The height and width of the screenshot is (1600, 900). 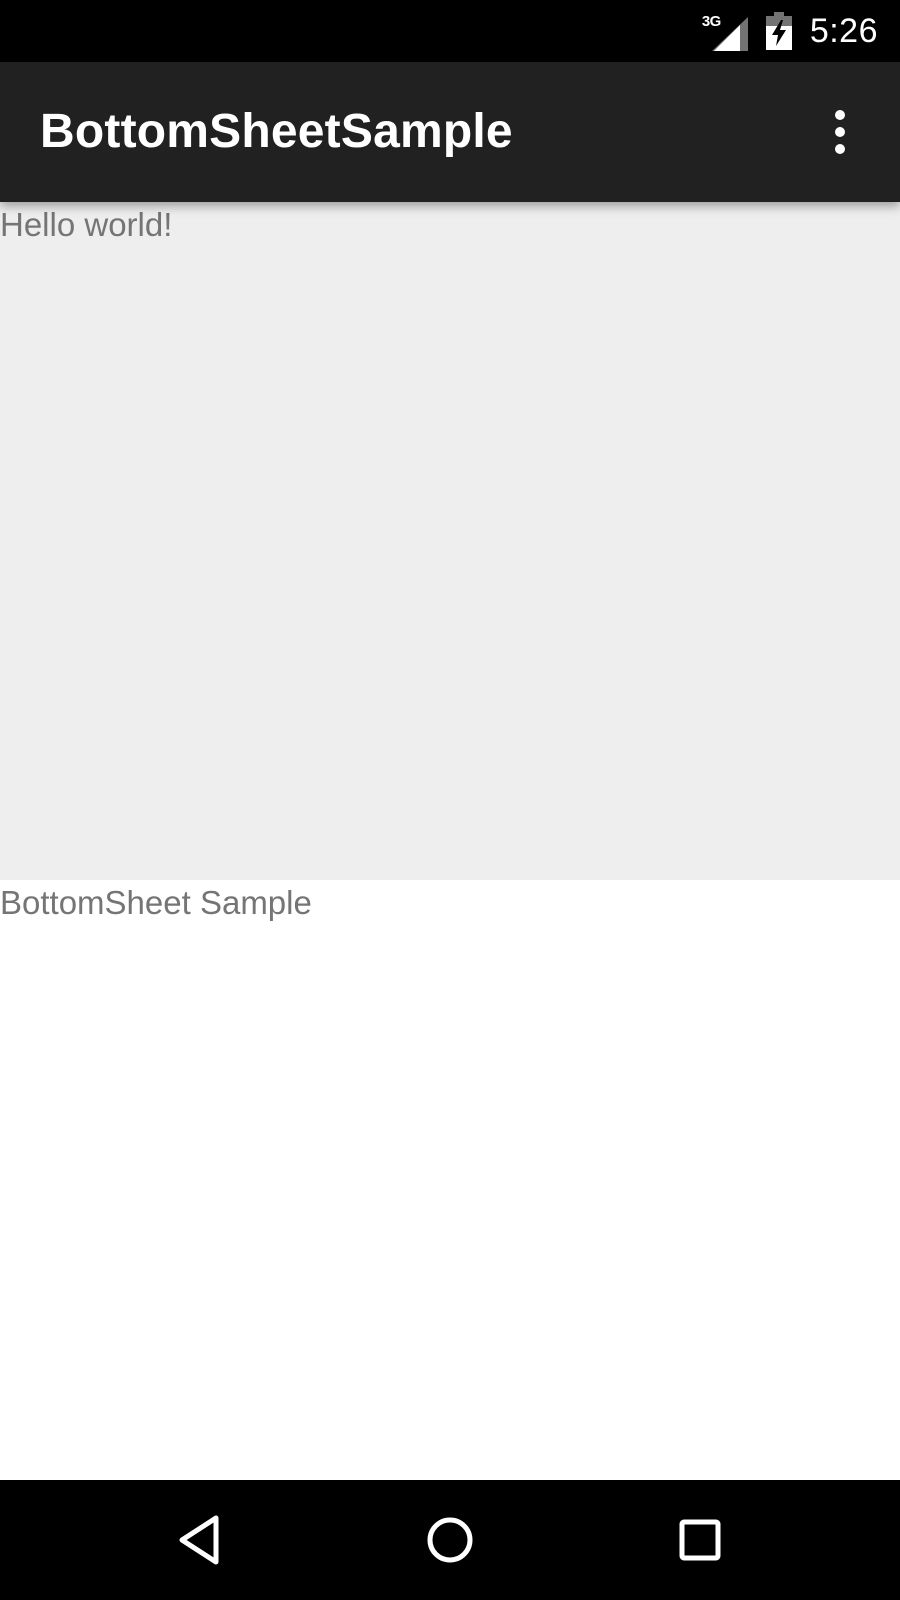 What do you see at coordinates (778, 31) in the screenshot?
I see `battery-charging-icon` at bounding box center [778, 31].